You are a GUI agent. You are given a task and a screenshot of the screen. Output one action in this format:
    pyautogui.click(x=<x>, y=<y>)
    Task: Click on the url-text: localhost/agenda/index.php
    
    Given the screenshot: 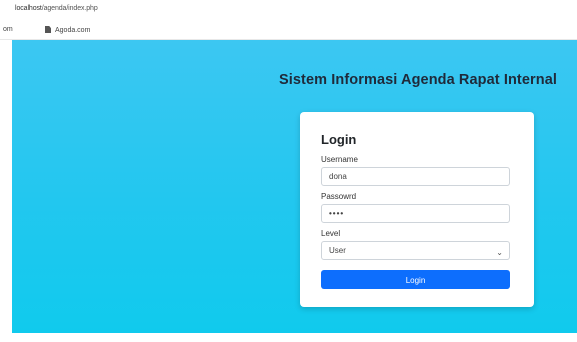 What is the action you would take?
    pyautogui.click(x=56, y=8)
    